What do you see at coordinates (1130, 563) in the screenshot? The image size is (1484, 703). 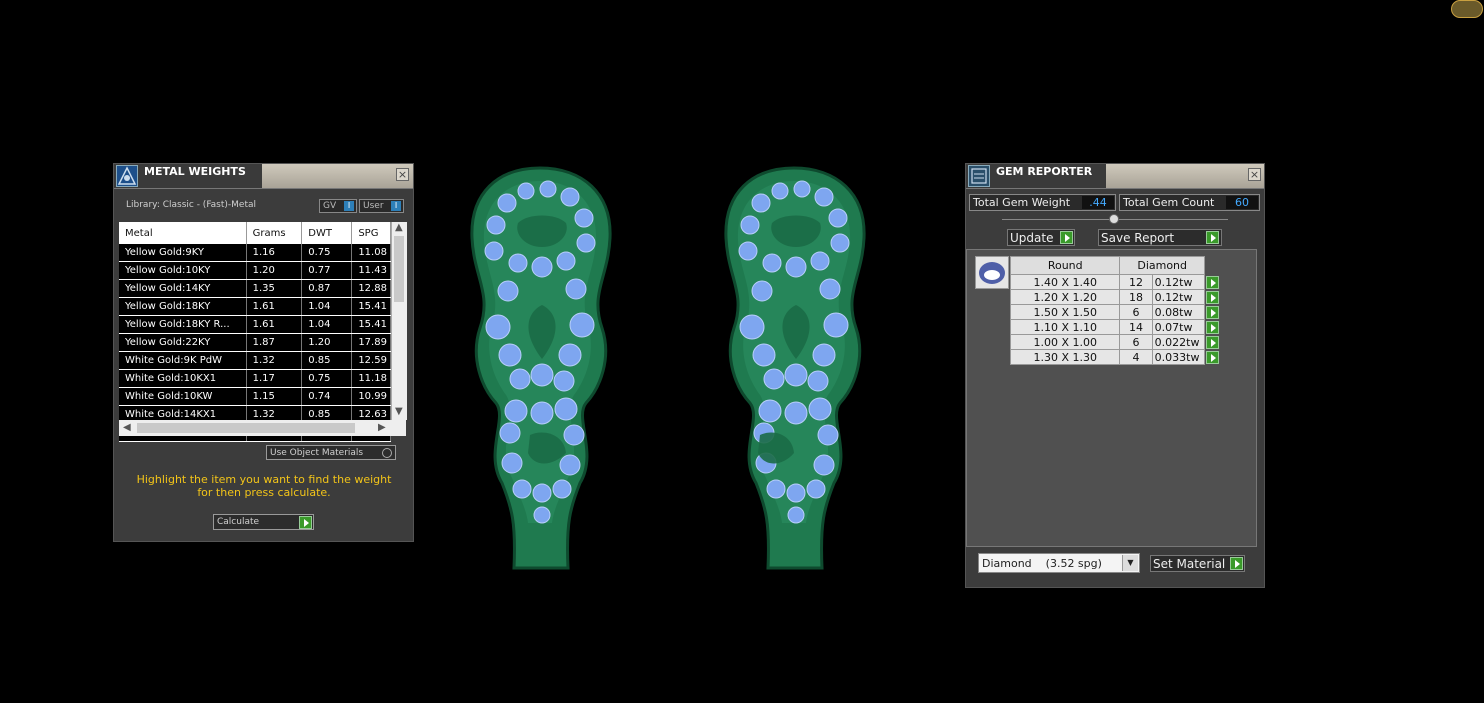 I see `dropdown-arrow-icon: ▼` at bounding box center [1130, 563].